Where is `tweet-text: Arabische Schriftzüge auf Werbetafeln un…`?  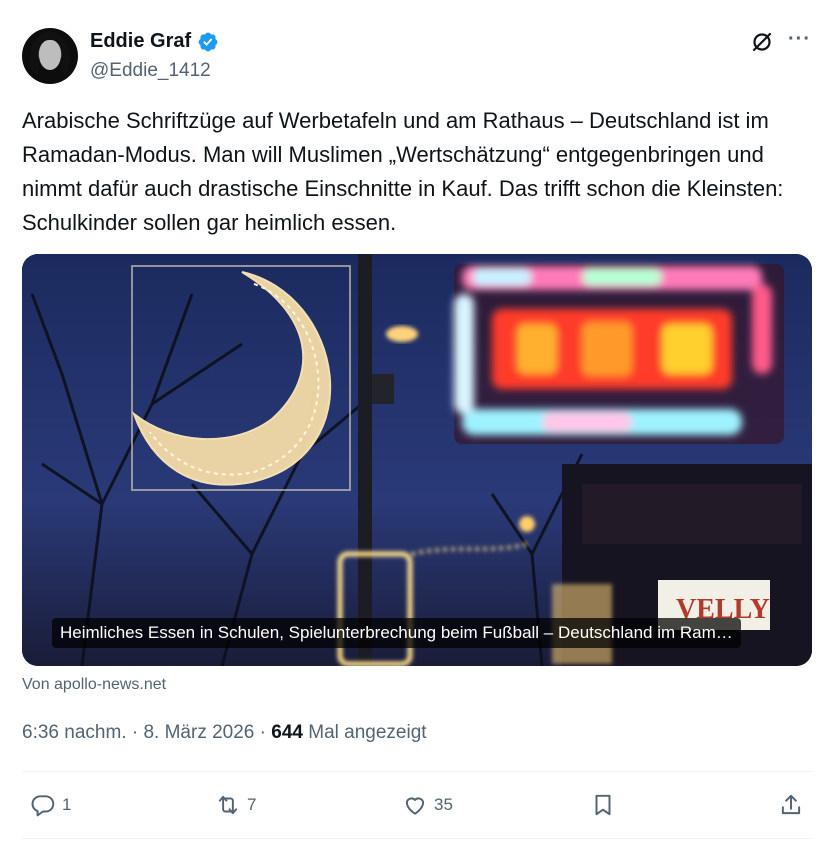 tweet-text: Arabische Schriftzüge auf Werbetafeln un… is located at coordinates (403, 171).